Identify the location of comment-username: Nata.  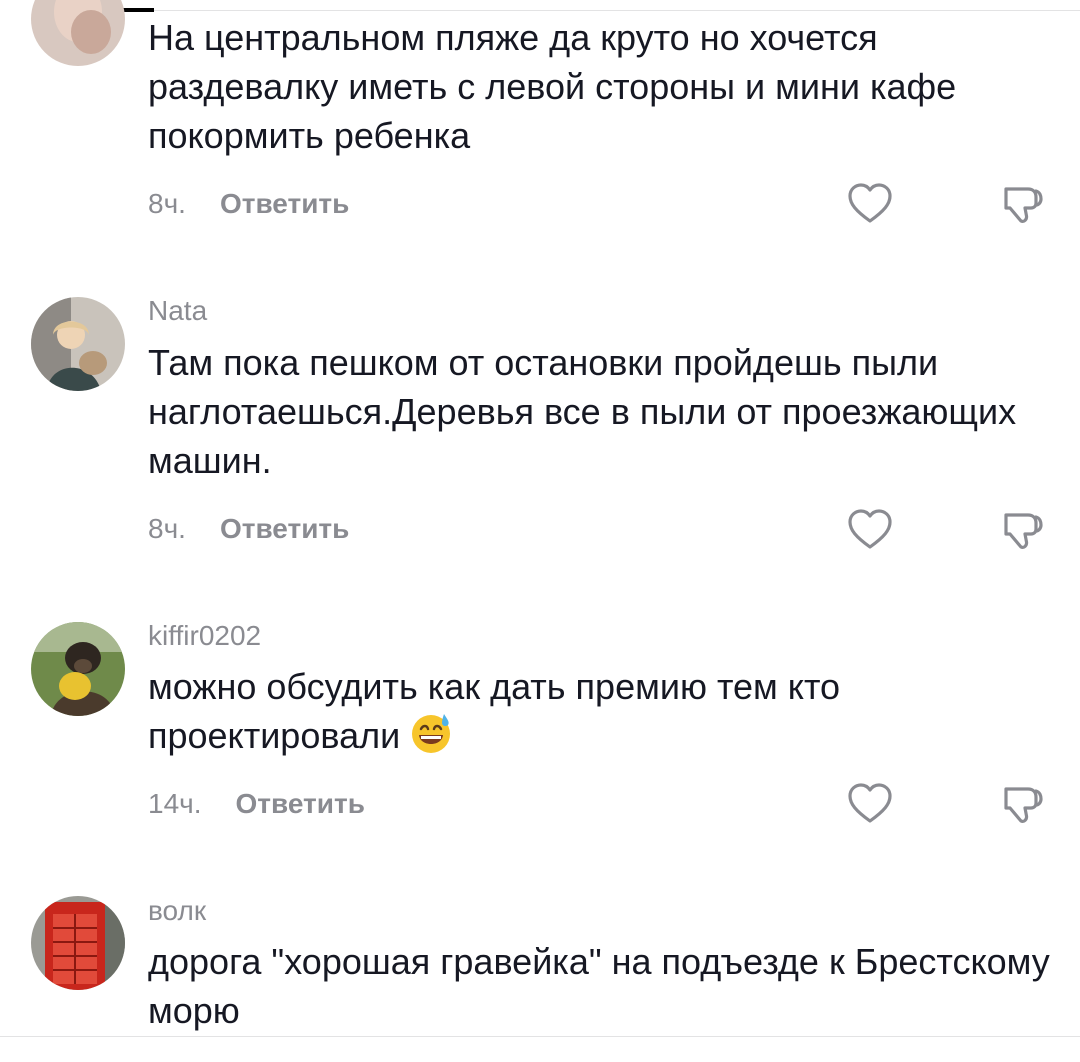
(177, 311).